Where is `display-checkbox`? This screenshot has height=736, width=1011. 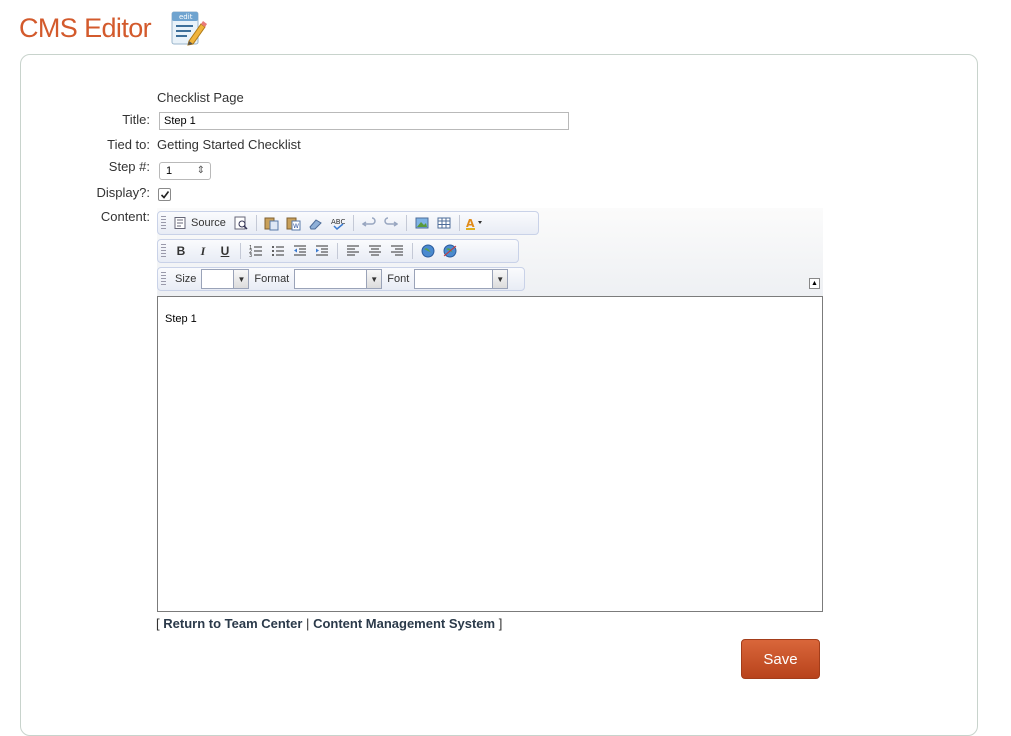
display-checkbox is located at coordinates (164, 194).